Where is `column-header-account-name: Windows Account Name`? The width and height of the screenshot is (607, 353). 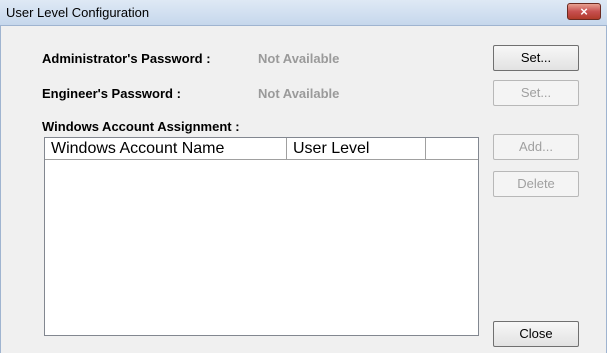 column-header-account-name: Windows Account Name is located at coordinates (166, 149).